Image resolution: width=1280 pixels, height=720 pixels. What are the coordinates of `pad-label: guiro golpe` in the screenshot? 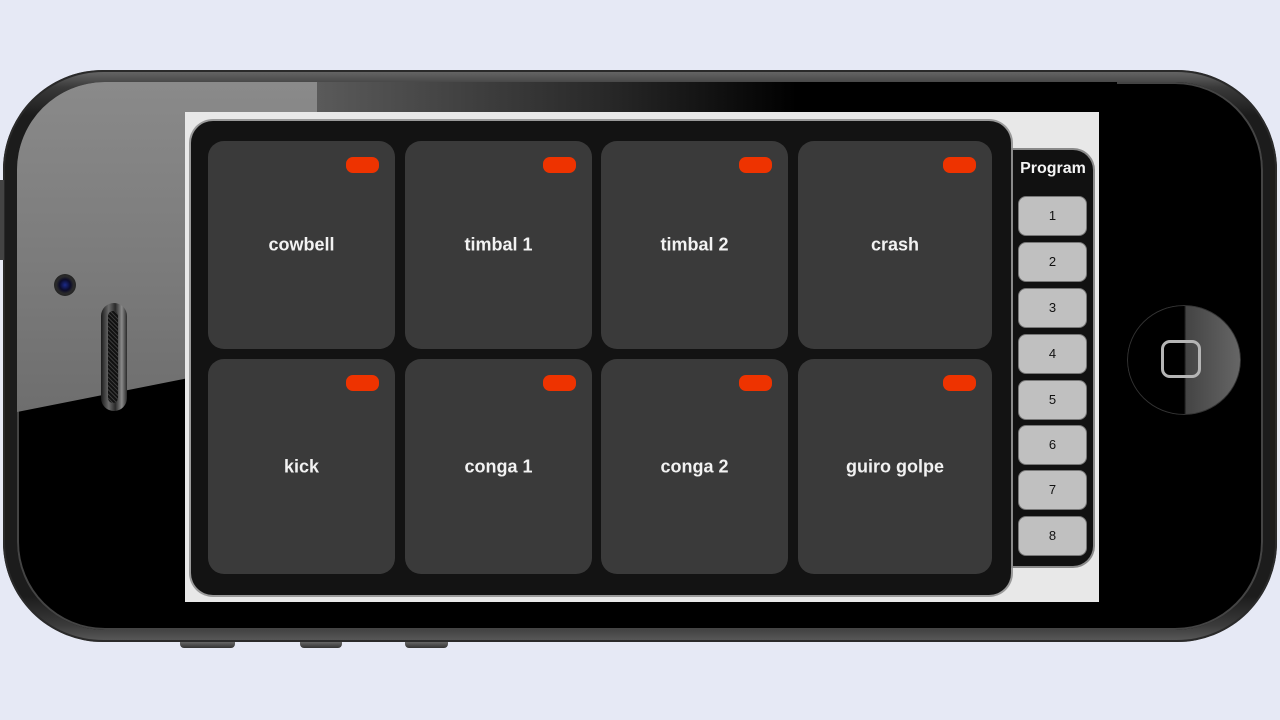 It's located at (895, 466).